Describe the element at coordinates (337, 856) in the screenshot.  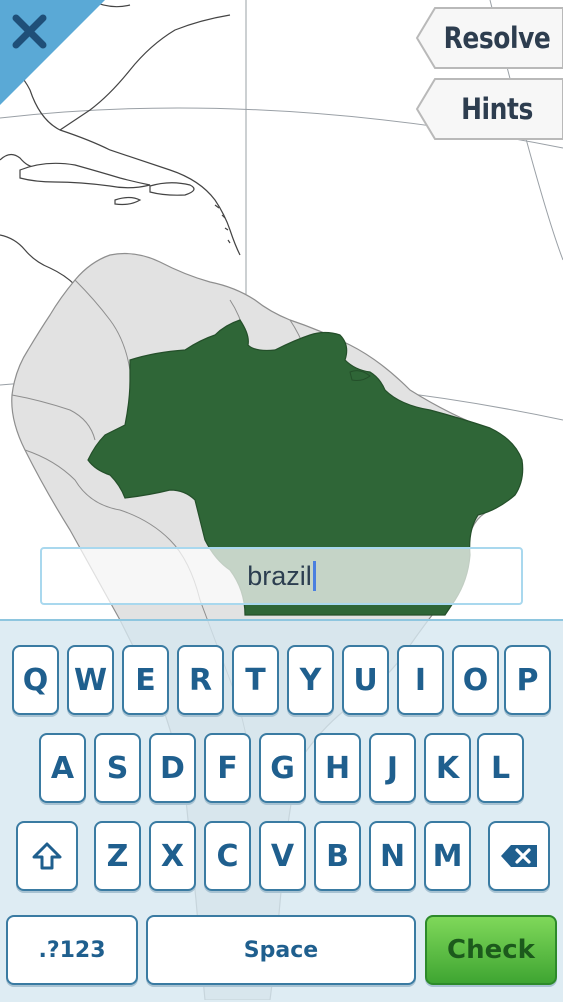
I see `key-b: B` at that location.